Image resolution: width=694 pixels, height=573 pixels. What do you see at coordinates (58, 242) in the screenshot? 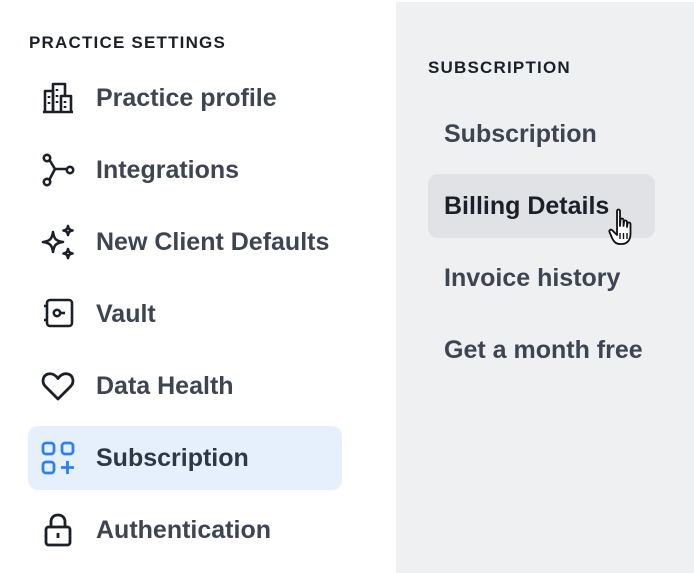
I see `sparkles-icon` at bounding box center [58, 242].